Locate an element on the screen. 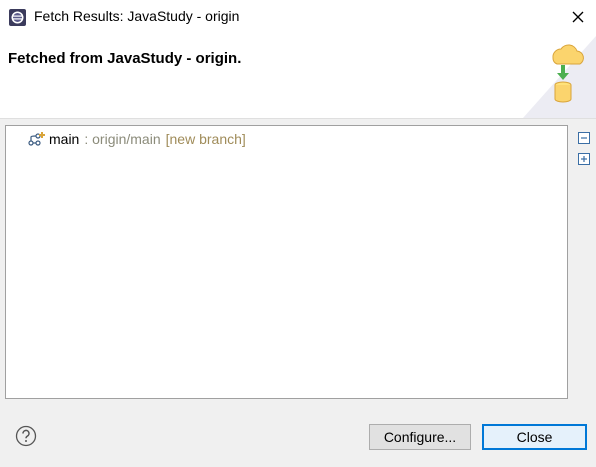 The width and height of the screenshot is (596, 467). local-ref: main is located at coordinates (64, 139).